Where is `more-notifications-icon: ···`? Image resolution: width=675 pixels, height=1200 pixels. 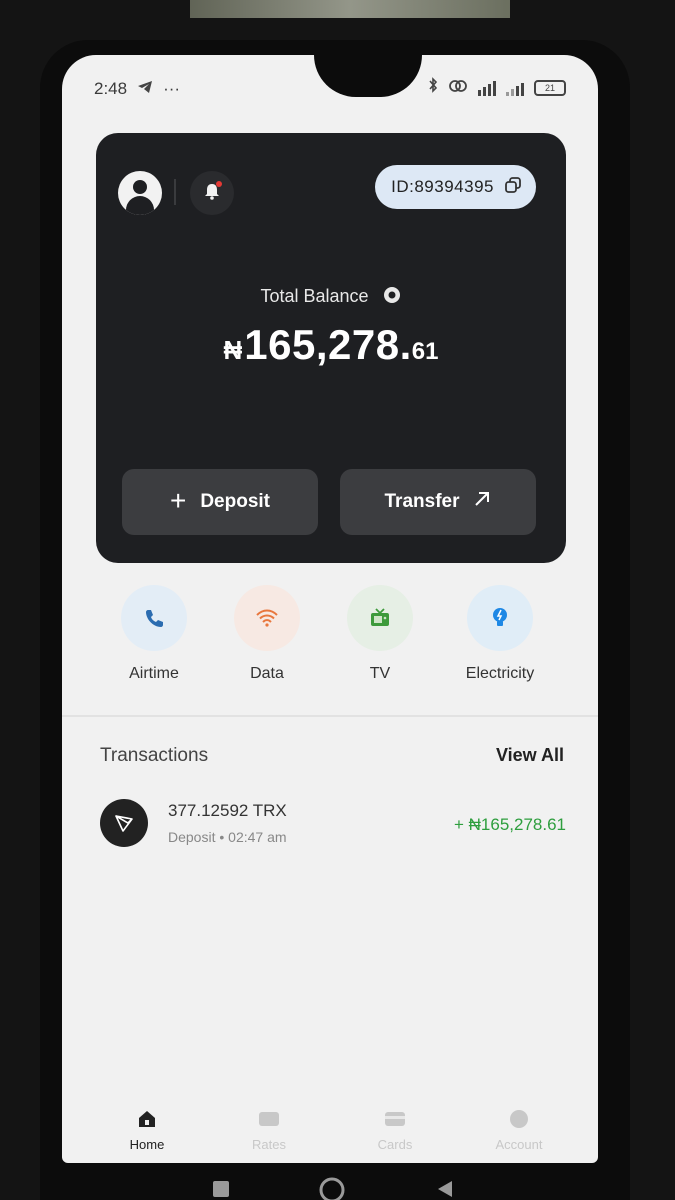 more-notifications-icon: ··· is located at coordinates (172, 88).